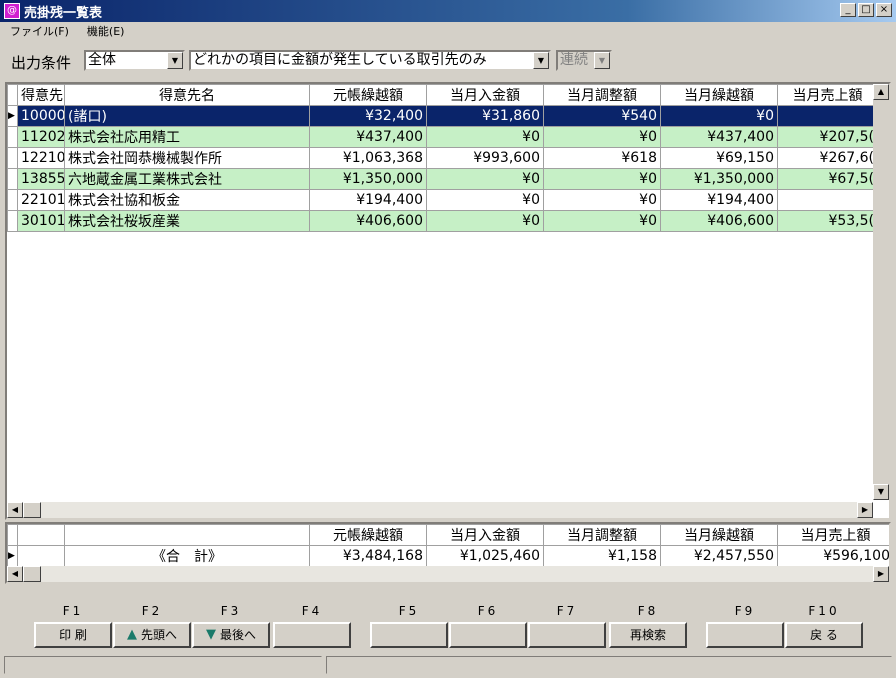  Describe the element at coordinates (231, 635) in the screenshot. I see `fkey-f3-button: ▼ 最後へ` at that location.